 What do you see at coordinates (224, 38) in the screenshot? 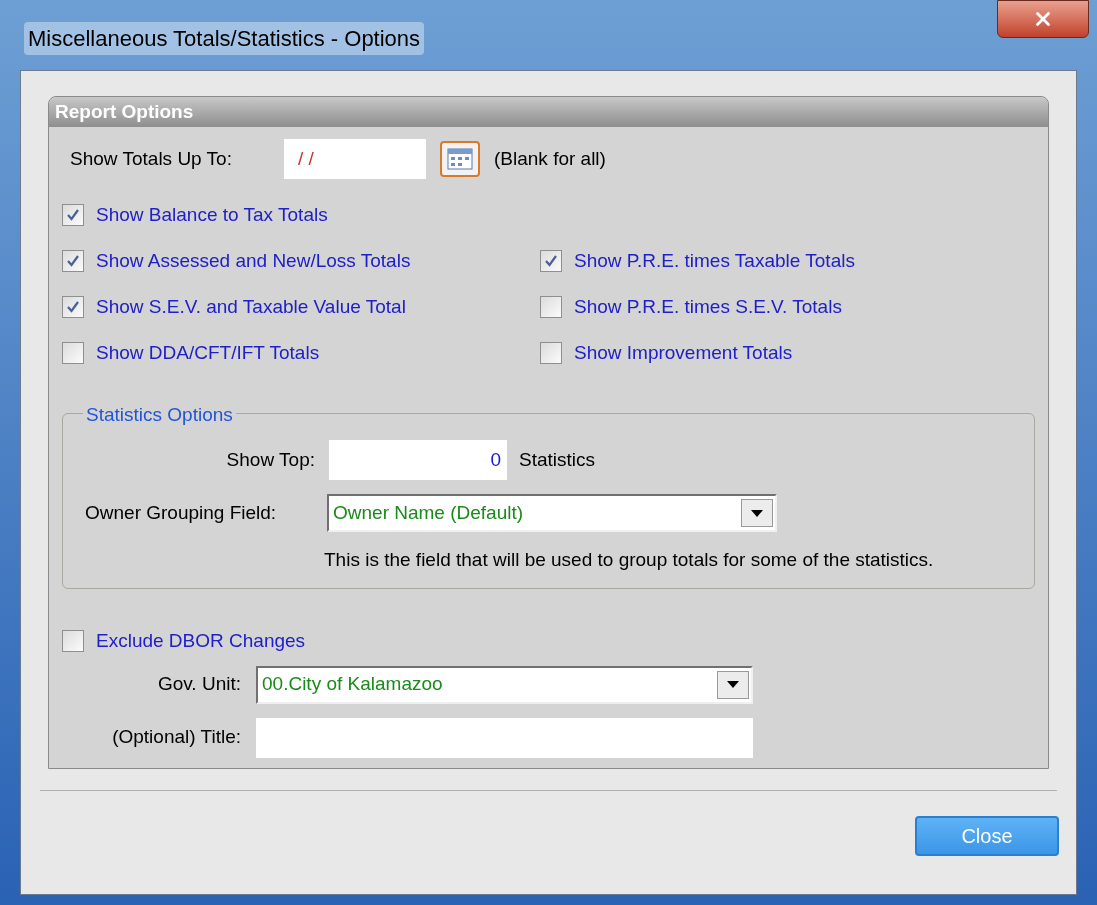
I see `window-title: Miscellaneous Totals/Statistics - Options` at bounding box center [224, 38].